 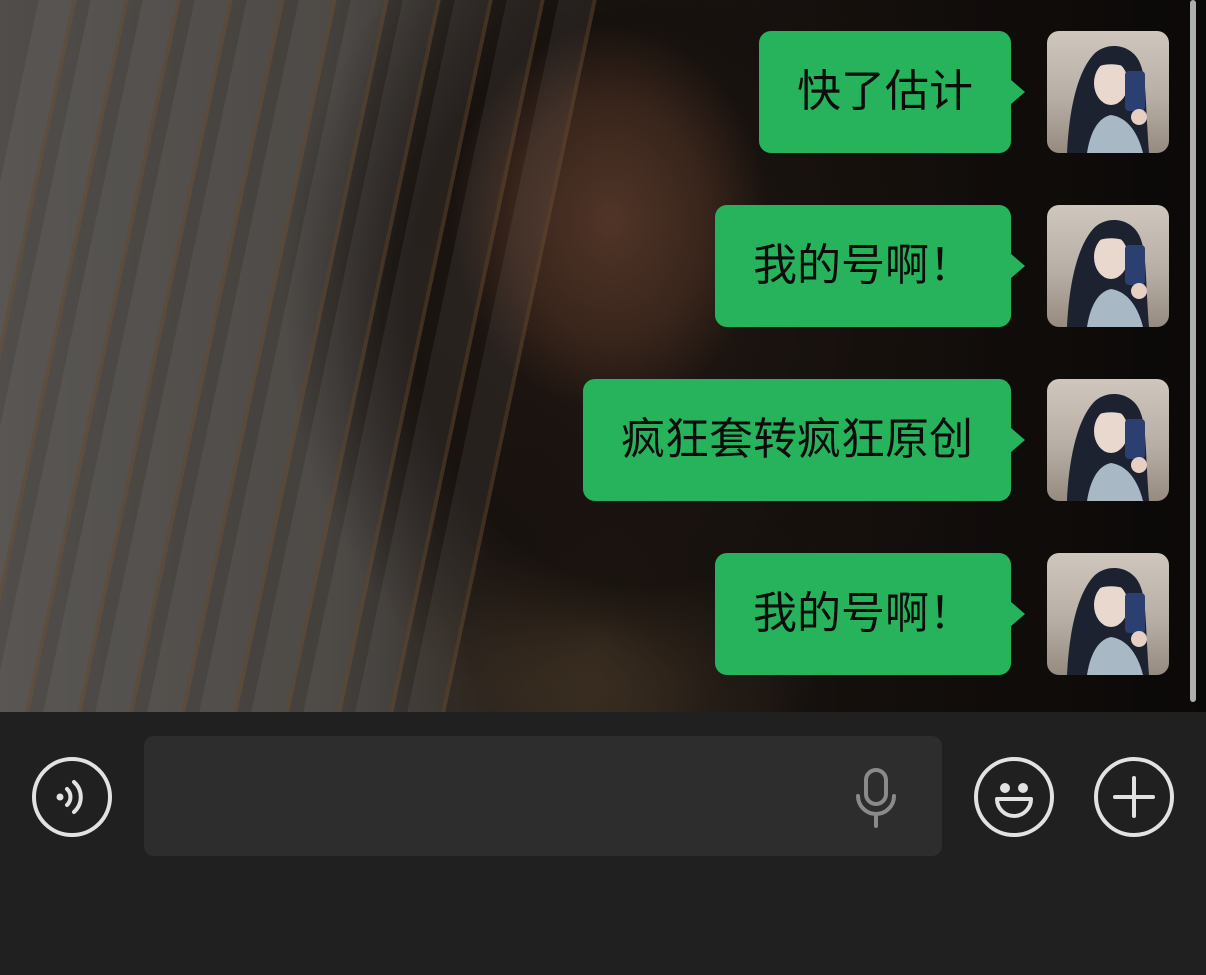 What do you see at coordinates (543, 796) in the screenshot?
I see `message-input` at bounding box center [543, 796].